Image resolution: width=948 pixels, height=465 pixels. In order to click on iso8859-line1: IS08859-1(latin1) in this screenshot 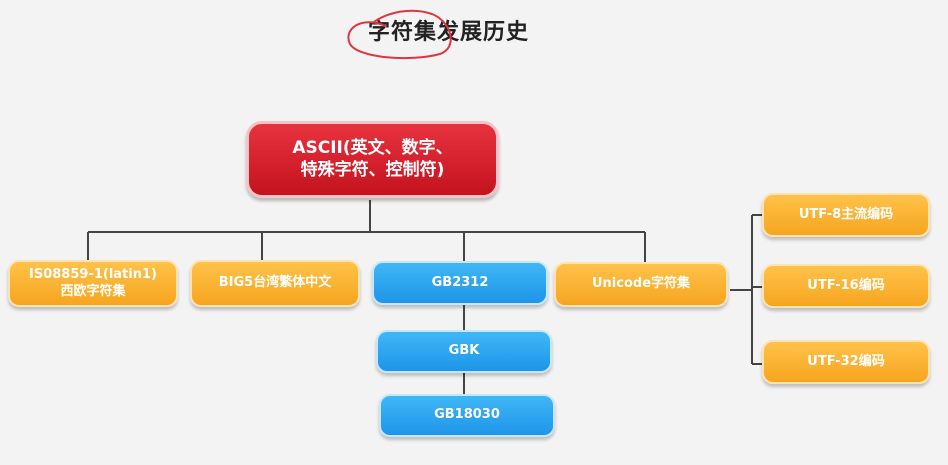, I will do `click(93, 275)`.